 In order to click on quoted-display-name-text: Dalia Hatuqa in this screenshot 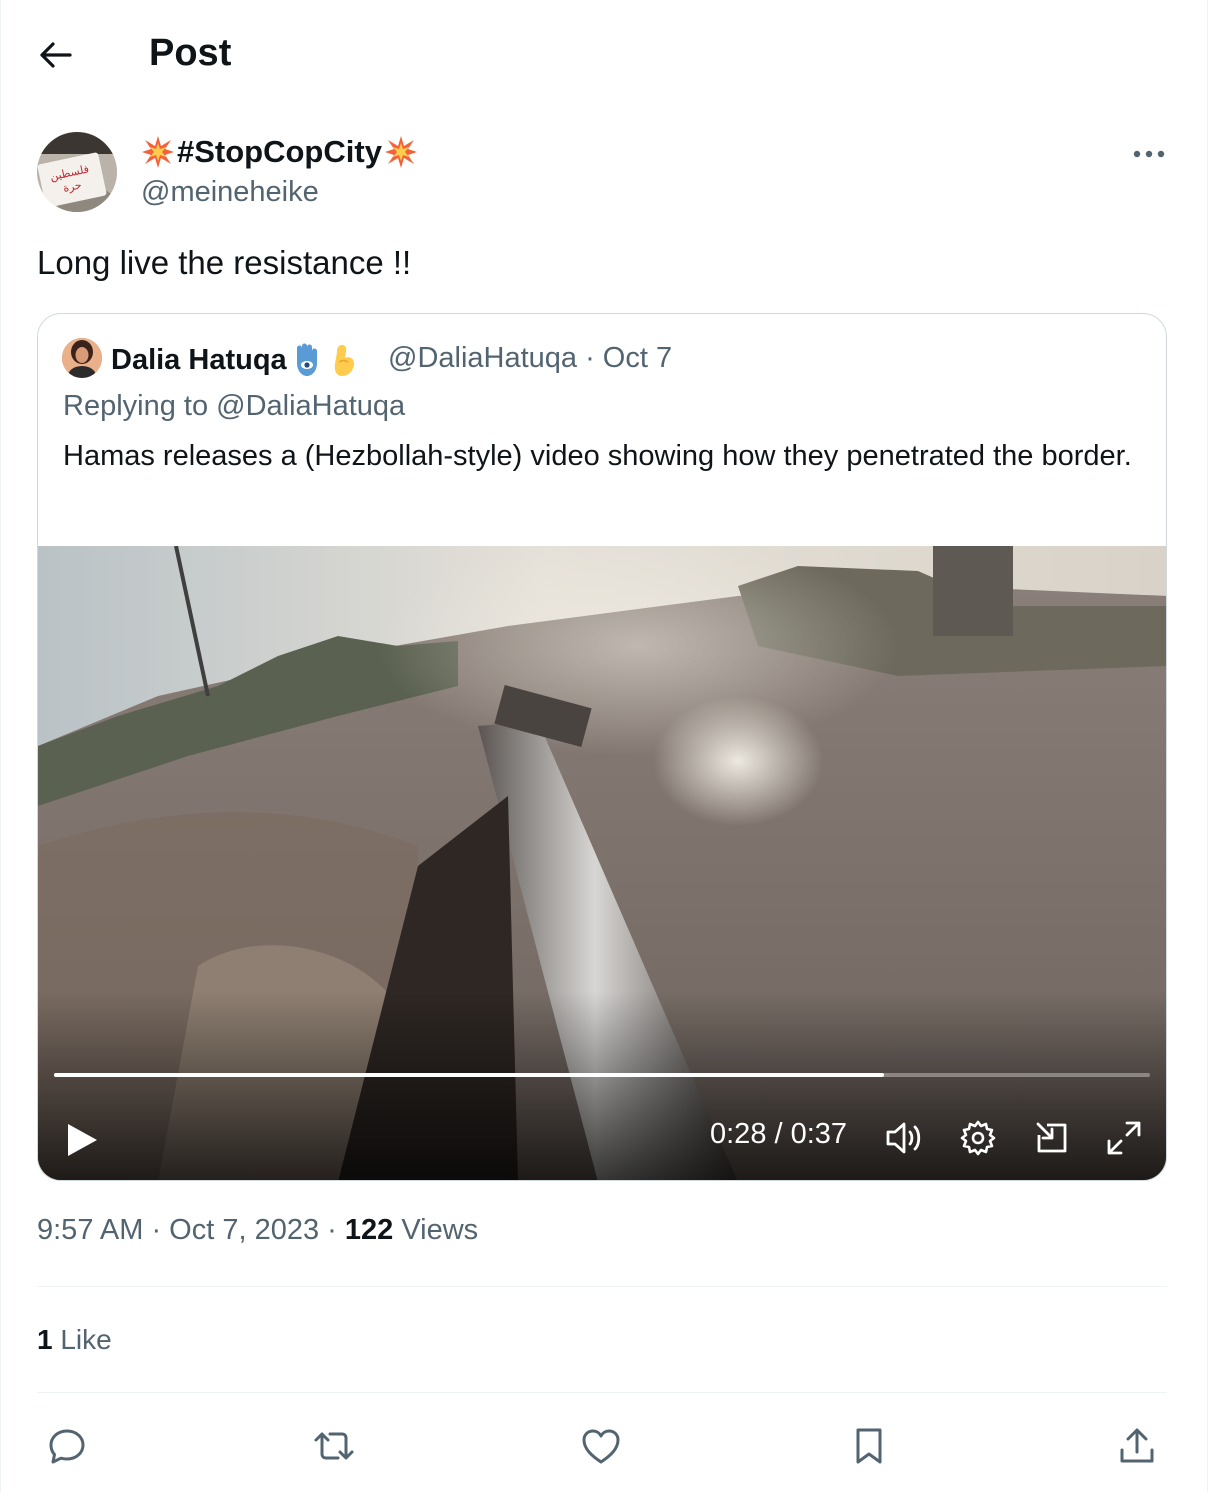, I will do `click(199, 359)`.